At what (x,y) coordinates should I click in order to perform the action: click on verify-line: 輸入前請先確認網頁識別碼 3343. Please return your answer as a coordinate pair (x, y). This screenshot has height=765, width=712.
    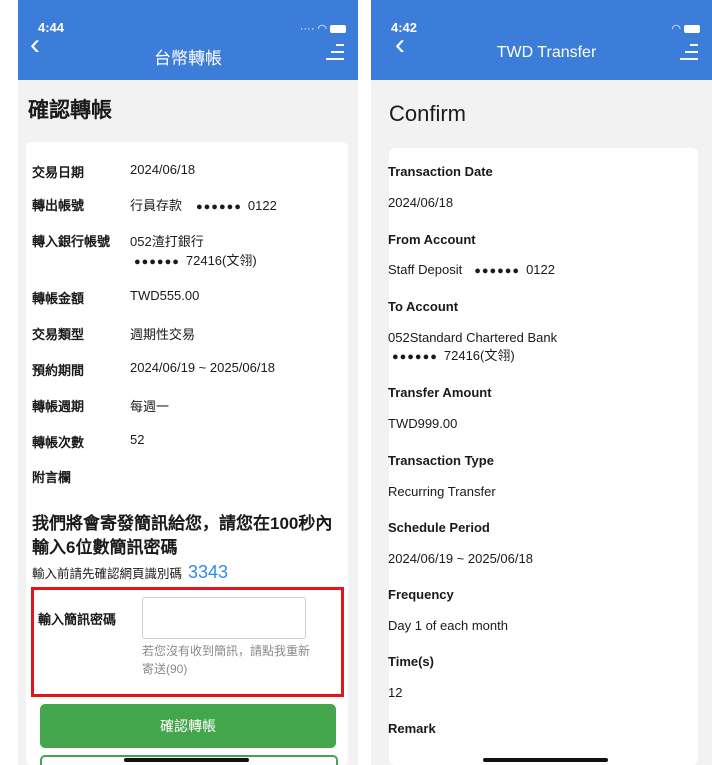
    Looking at the image, I should click on (130, 572).